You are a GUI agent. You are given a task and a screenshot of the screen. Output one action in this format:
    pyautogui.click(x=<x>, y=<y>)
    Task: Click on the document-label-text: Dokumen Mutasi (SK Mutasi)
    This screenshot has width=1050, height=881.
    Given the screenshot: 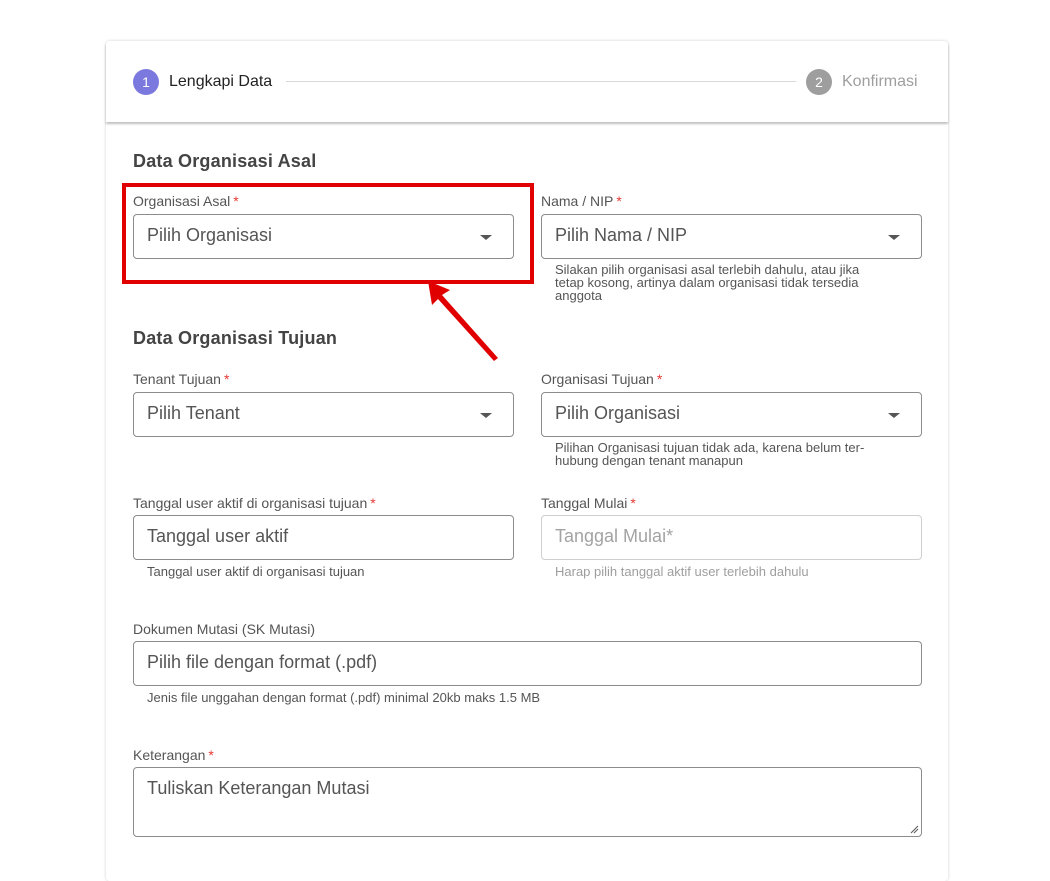 What is the action you would take?
    pyautogui.click(x=224, y=629)
    